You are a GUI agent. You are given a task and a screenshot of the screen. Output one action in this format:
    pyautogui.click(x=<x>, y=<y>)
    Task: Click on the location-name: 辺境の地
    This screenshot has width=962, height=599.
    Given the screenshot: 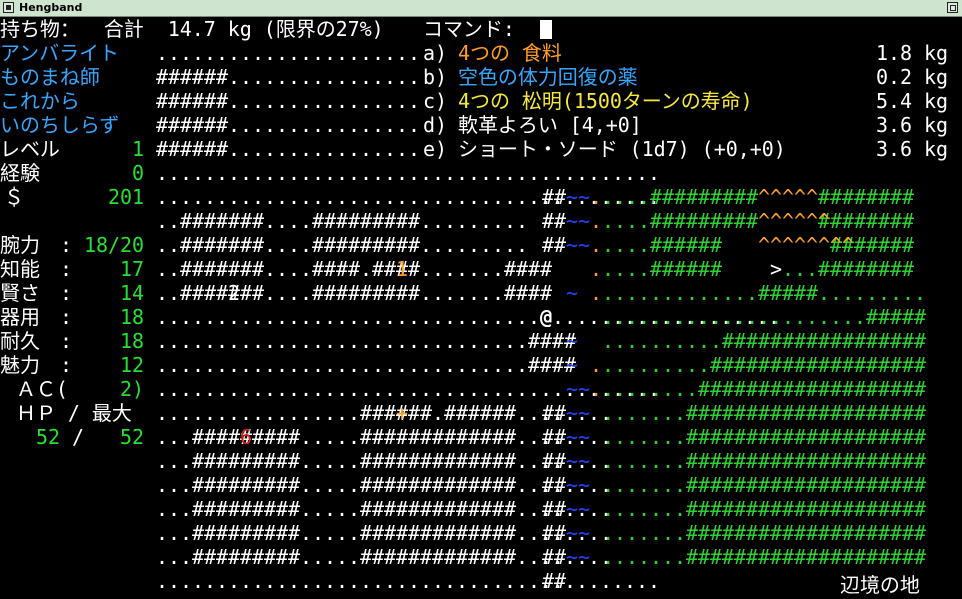 What is the action you would take?
    pyautogui.click(x=880, y=585)
    